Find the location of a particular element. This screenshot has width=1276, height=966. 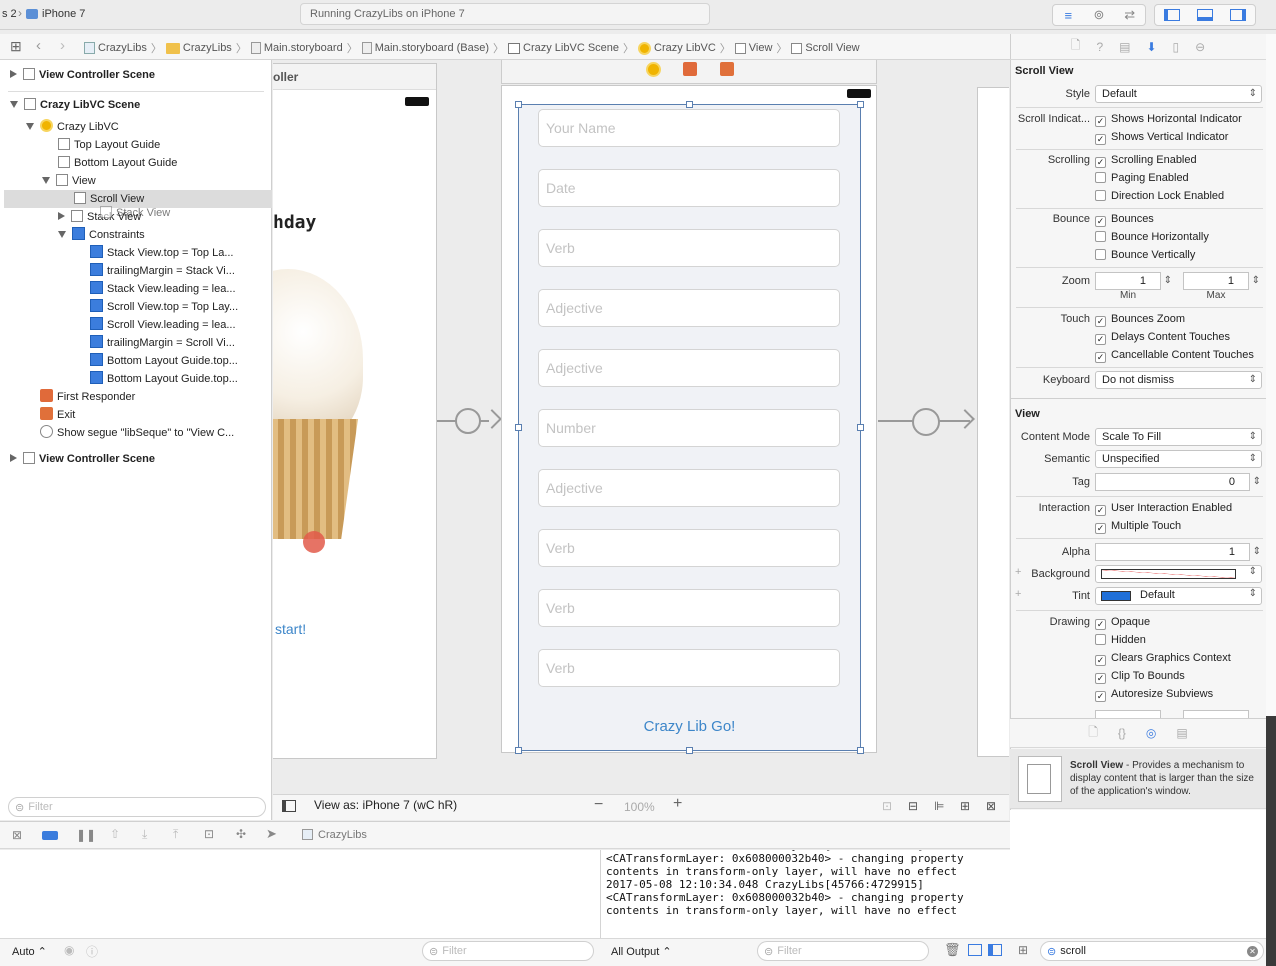

object-library-icon: ◎ is located at coordinates (1151, 733).